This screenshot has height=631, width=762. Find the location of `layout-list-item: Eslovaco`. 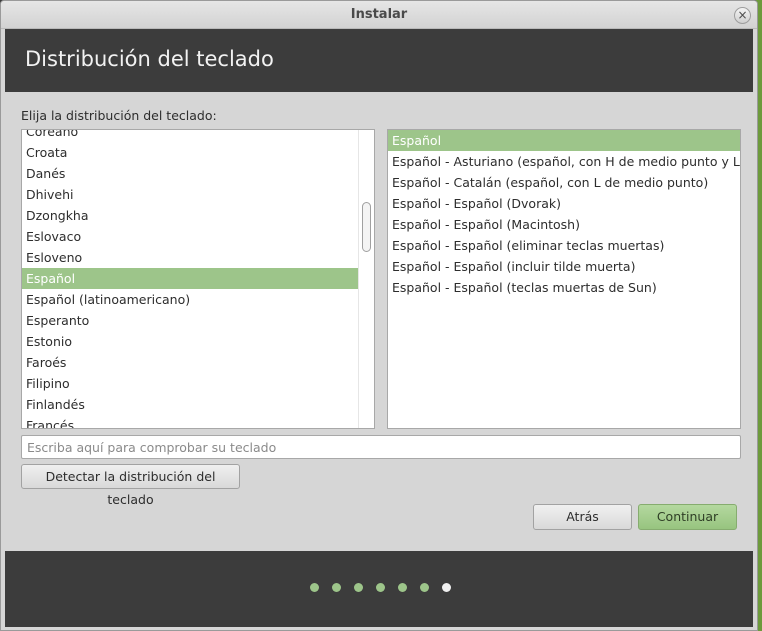

layout-list-item: Eslovaco is located at coordinates (191, 236).